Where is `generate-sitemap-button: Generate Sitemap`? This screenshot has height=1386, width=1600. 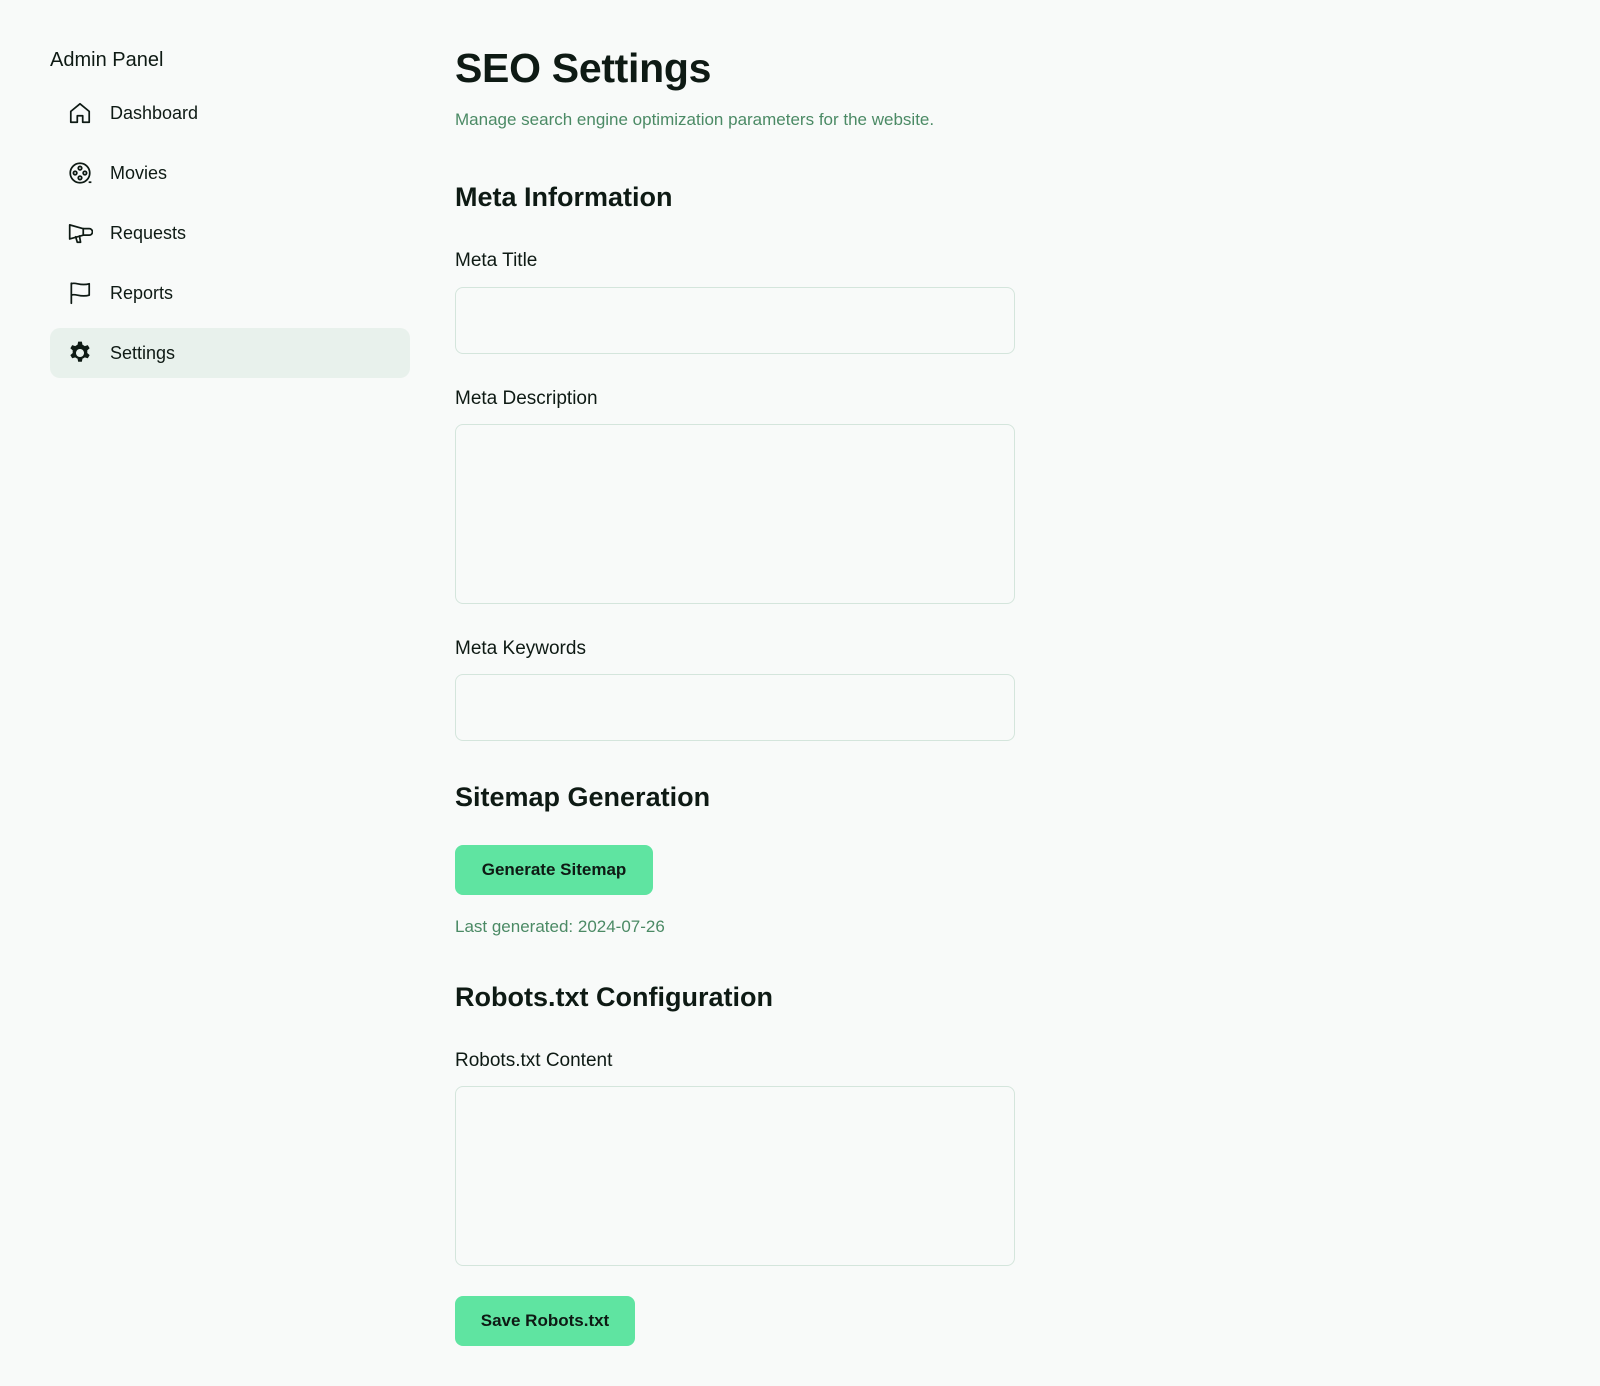 generate-sitemap-button: Generate Sitemap is located at coordinates (554, 870).